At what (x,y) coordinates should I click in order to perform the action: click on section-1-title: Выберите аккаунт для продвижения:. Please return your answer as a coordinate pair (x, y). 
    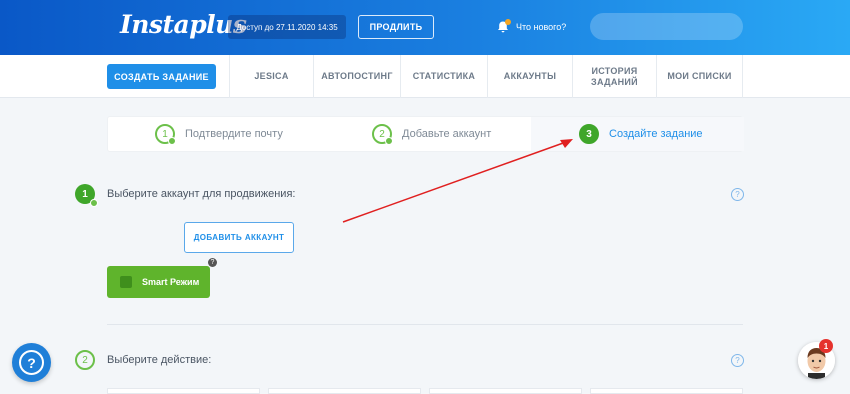
    Looking at the image, I should click on (201, 194).